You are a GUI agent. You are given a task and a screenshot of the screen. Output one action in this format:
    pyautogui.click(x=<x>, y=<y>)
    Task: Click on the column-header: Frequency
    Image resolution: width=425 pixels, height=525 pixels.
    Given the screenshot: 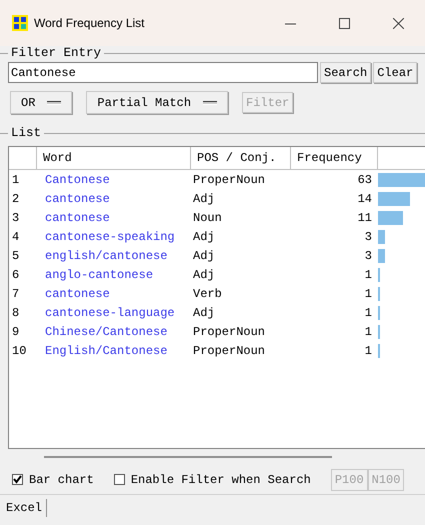 What is the action you would take?
    pyautogui.click(x=334, y=158)
    